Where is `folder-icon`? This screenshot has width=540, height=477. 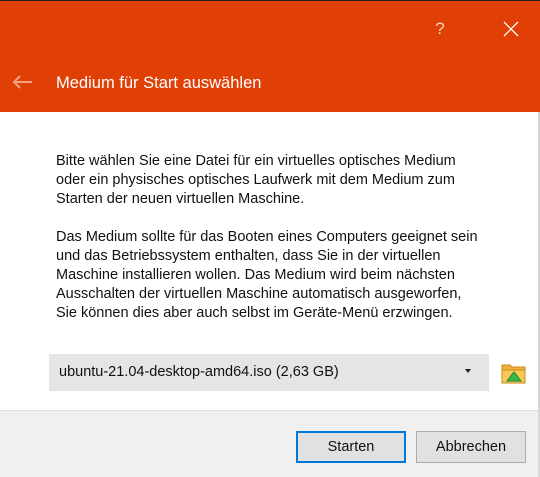
folder-icon is located at coordinates (513, 374).